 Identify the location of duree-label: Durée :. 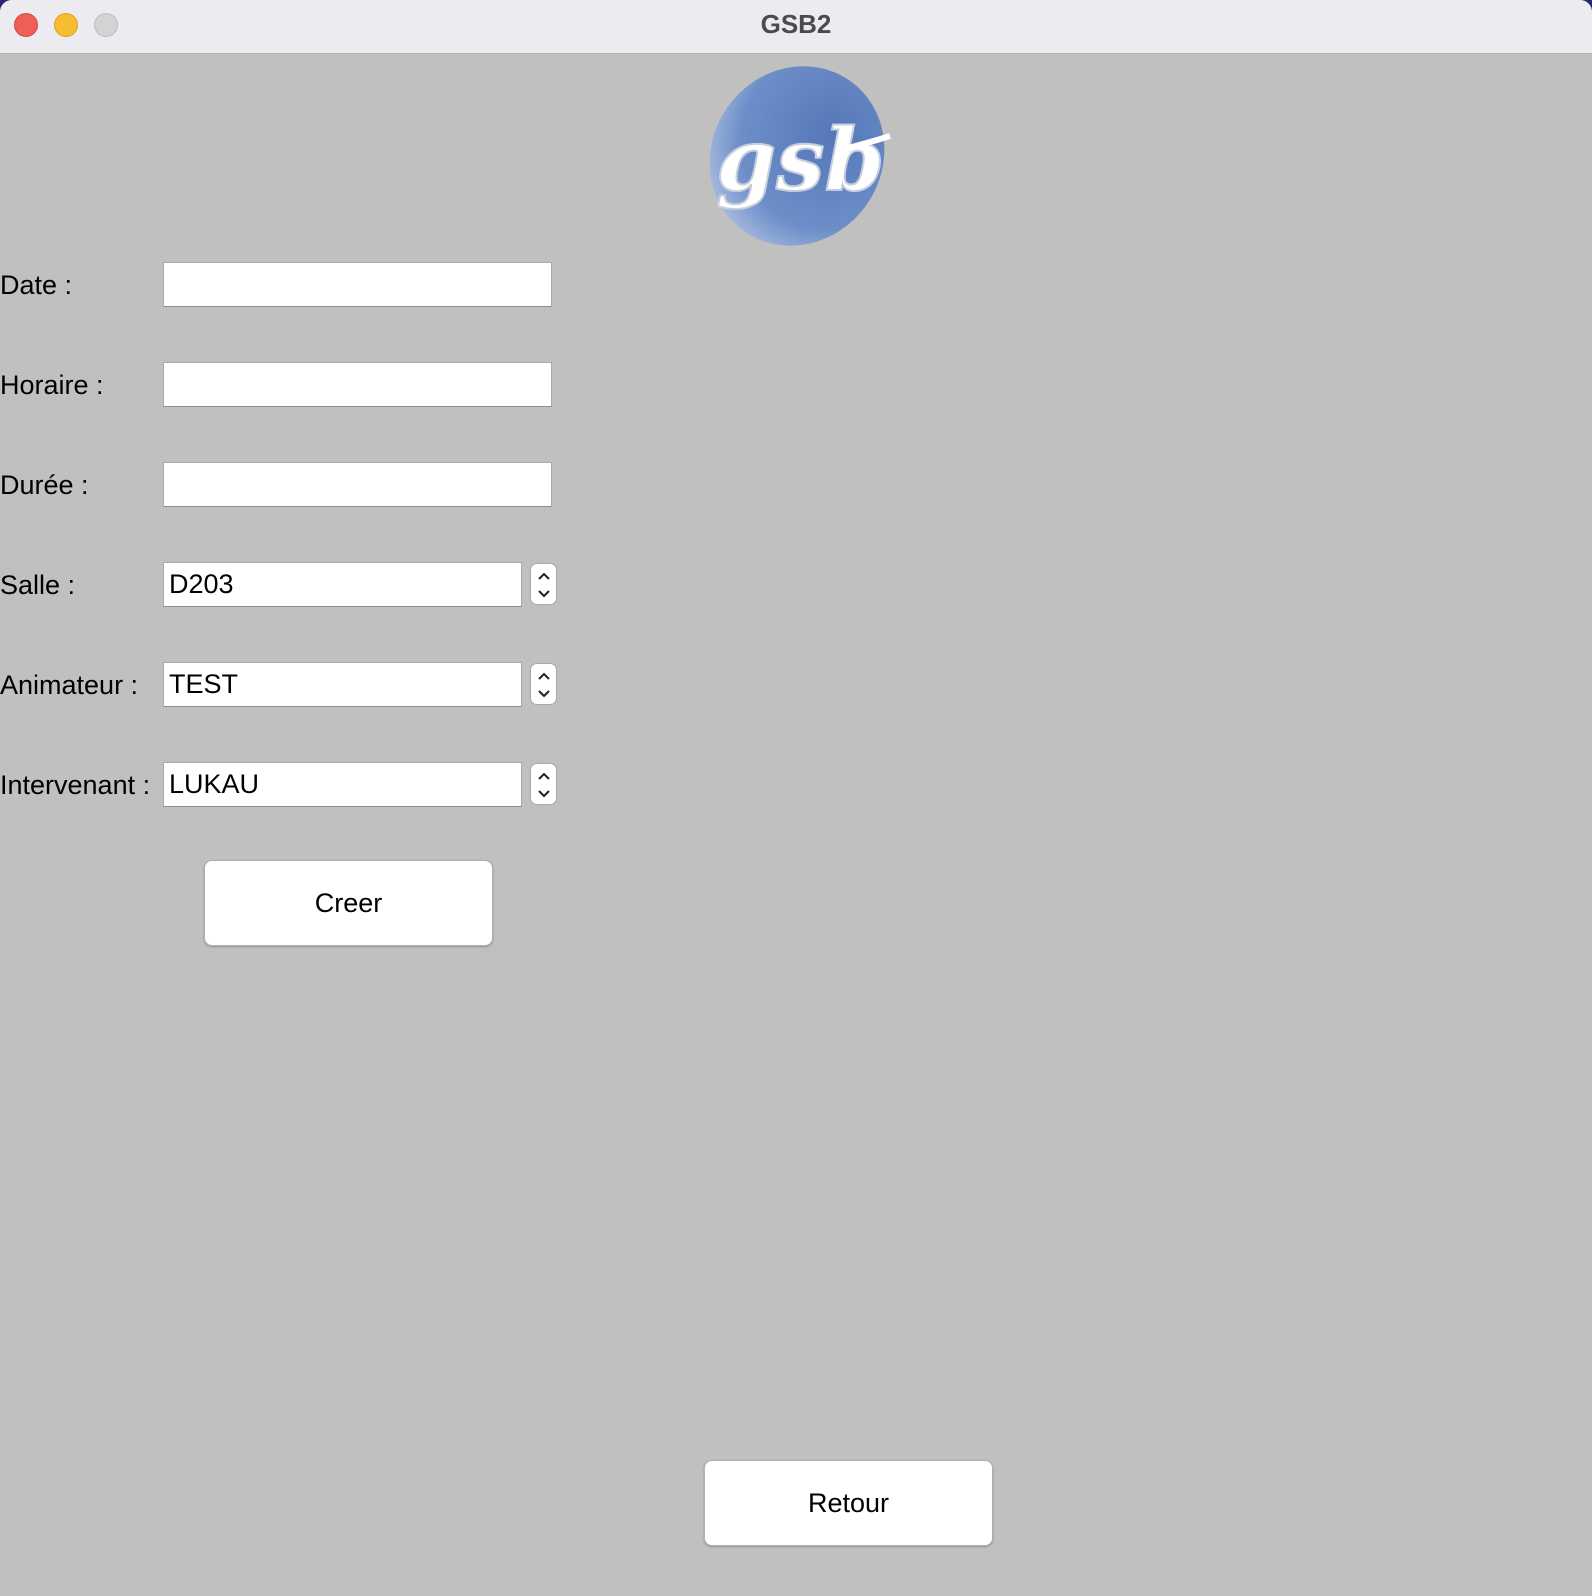
(44, 485).